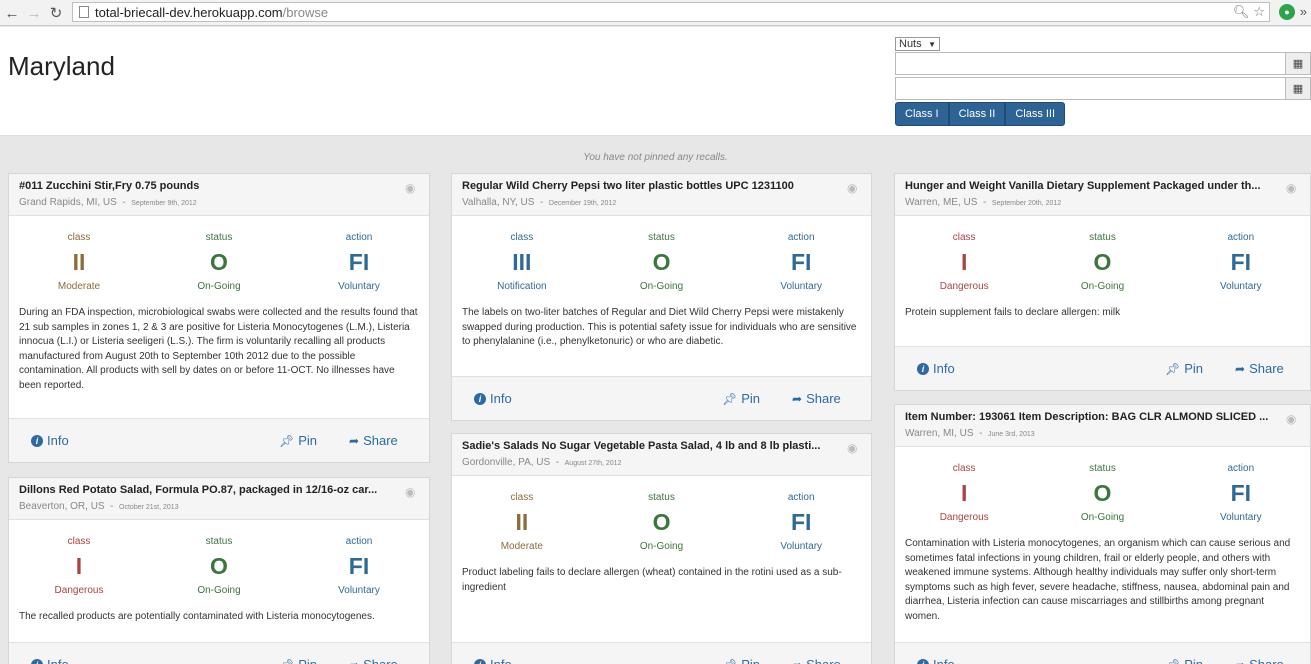  Describe the element at coordinates (582, 203) in the screenshot. I see `card-date: December 19th, 2012` at that location.